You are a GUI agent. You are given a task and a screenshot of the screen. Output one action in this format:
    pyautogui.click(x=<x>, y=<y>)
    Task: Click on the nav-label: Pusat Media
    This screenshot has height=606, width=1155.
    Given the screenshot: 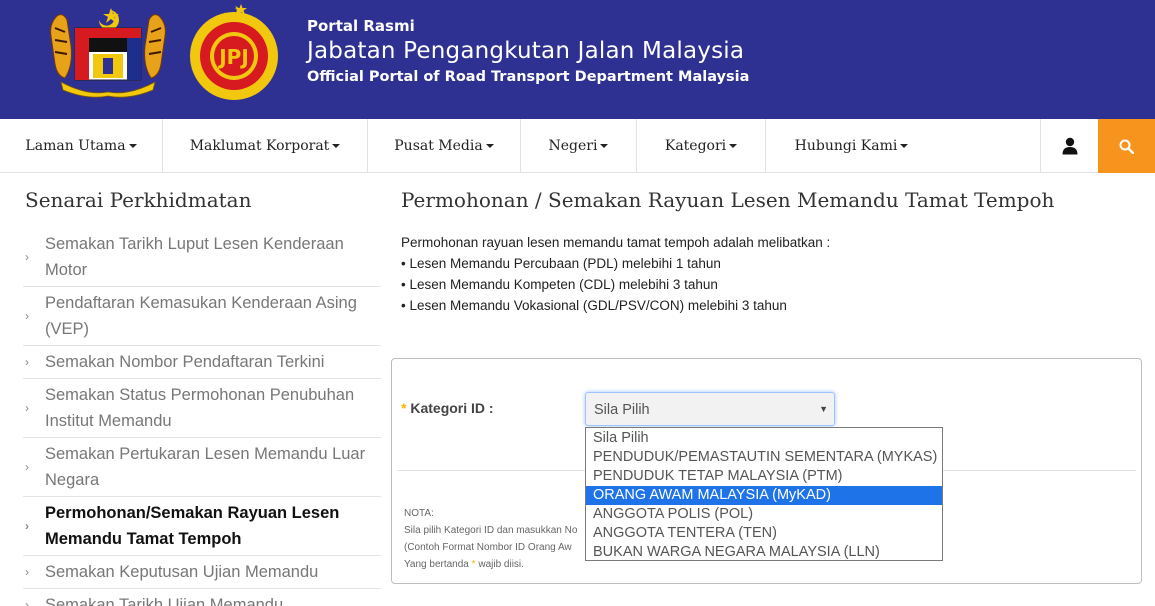 What is the action you would take?
    pyautogui.click(x=438, y=146)
    